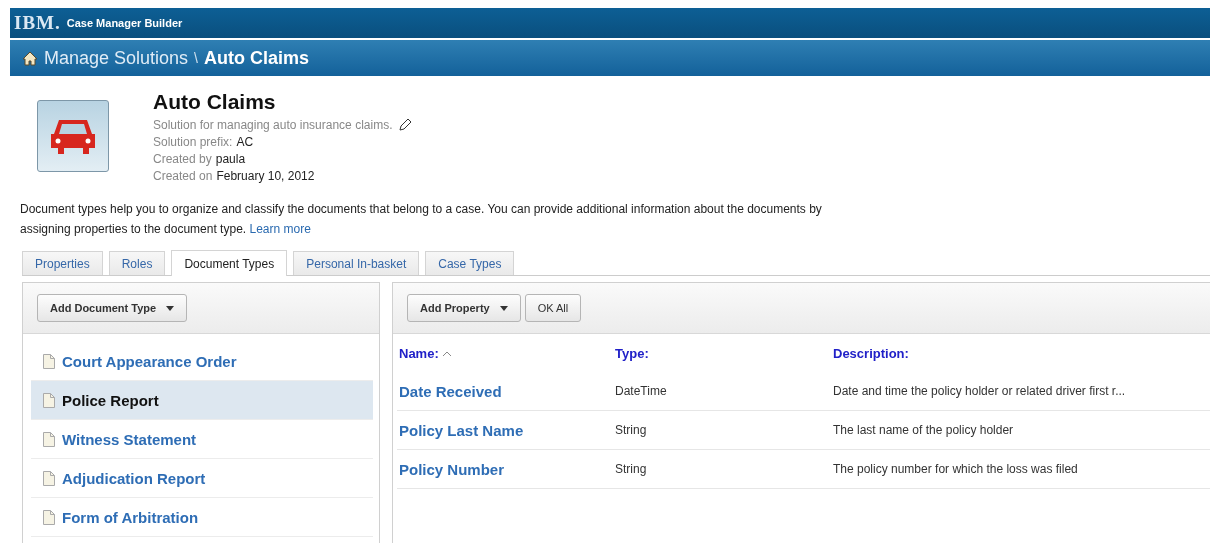  I want to click on detail-value: AC, so click(245, 142).